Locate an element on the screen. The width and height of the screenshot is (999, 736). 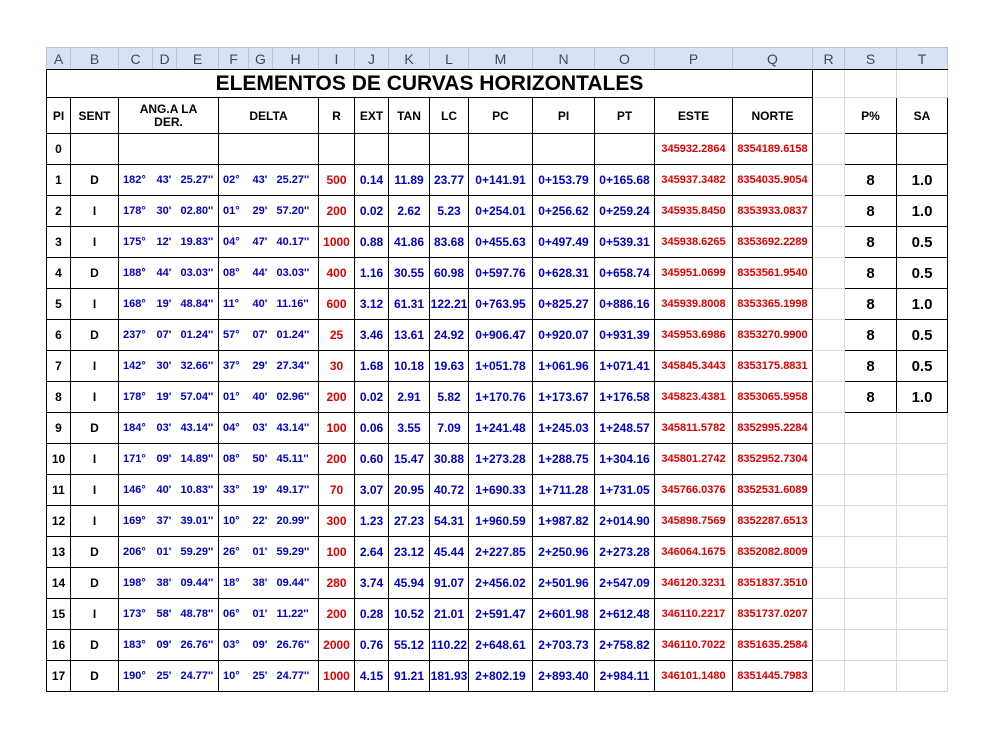
ang-degrees-cell: 178° is located at coordinates (135, 211).